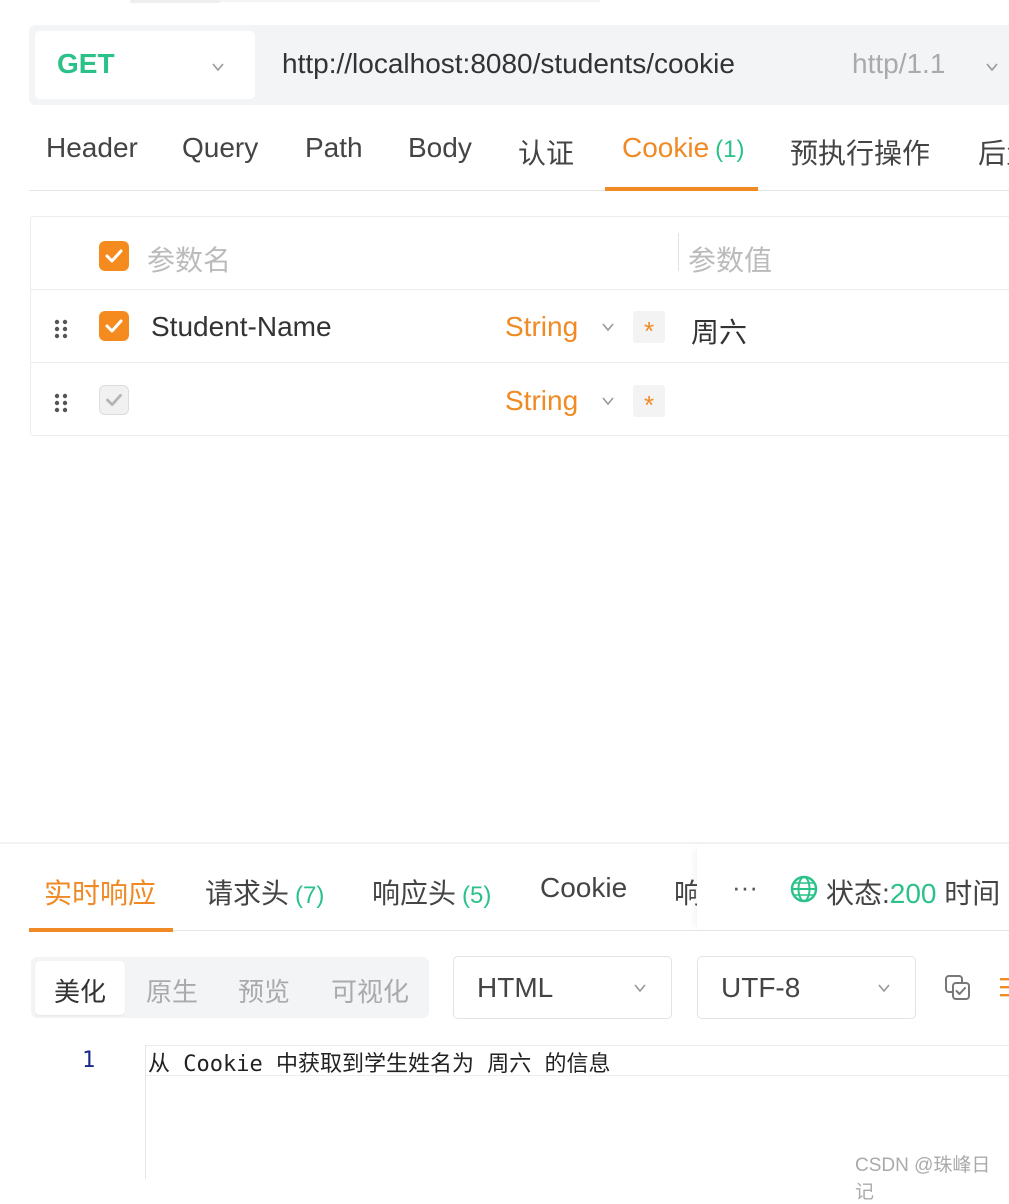 The height and width of the screenshot is (1204, 1009). I want to click on tab-response-headers-count: (5), so click(477, 895).